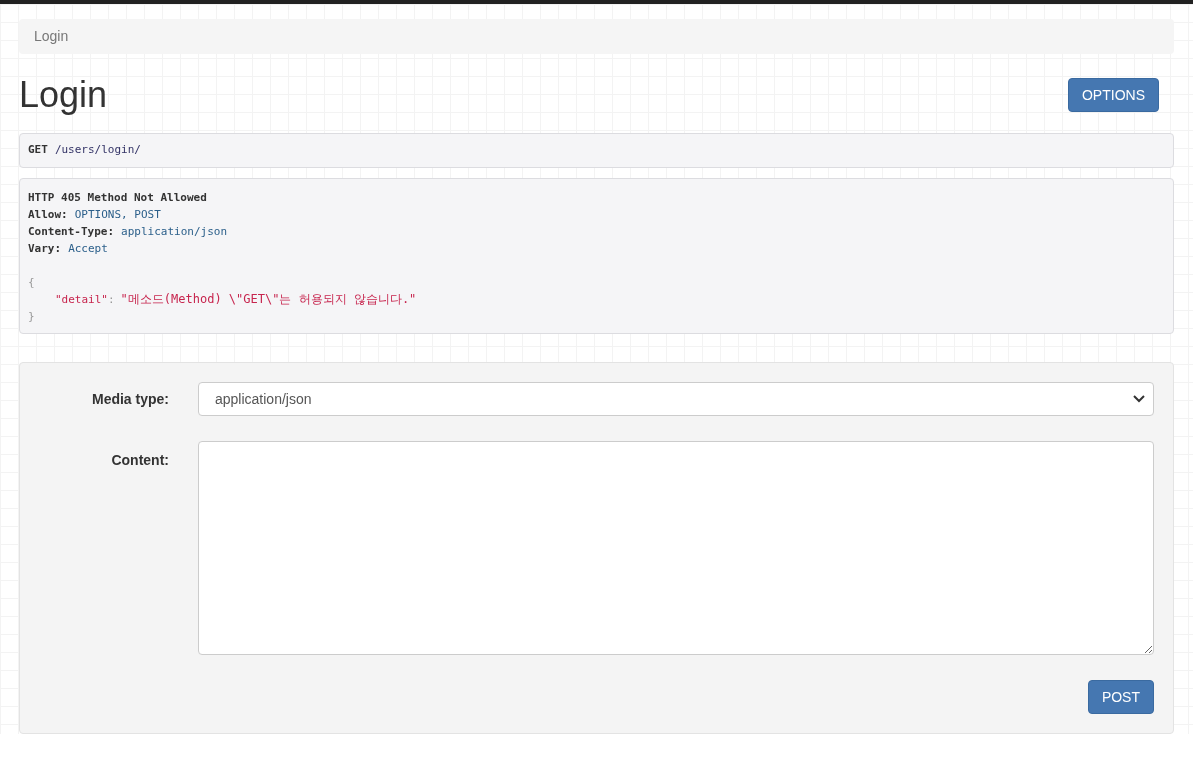  Describe the element at coordinates (676, 399) in the screenshot. I see `media-type-select: application/json` at that location.